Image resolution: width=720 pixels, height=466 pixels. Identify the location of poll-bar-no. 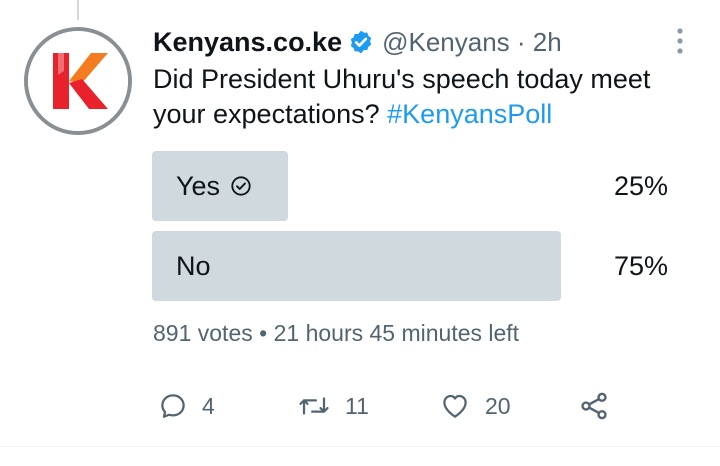
(356, 266).